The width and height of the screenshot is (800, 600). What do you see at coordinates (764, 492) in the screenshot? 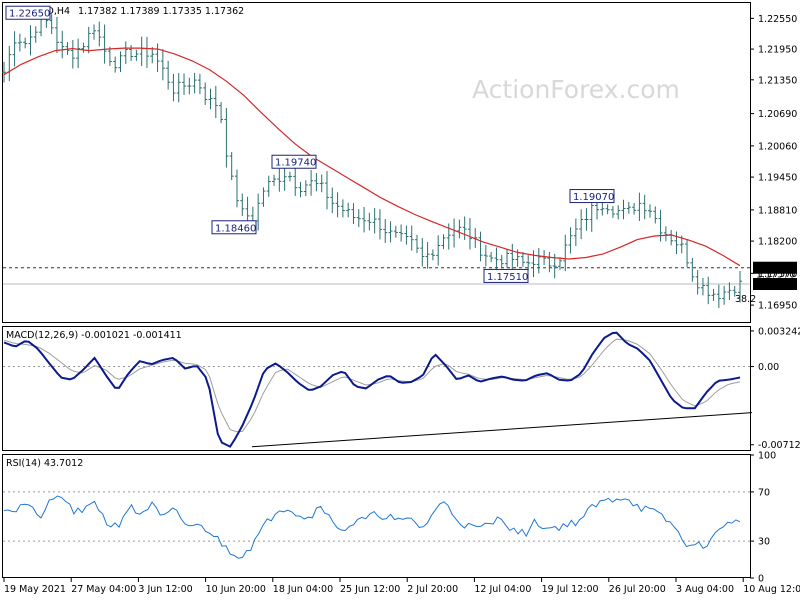
I see `rsi-ytick-label: 70` at bounding box center [764, 492].